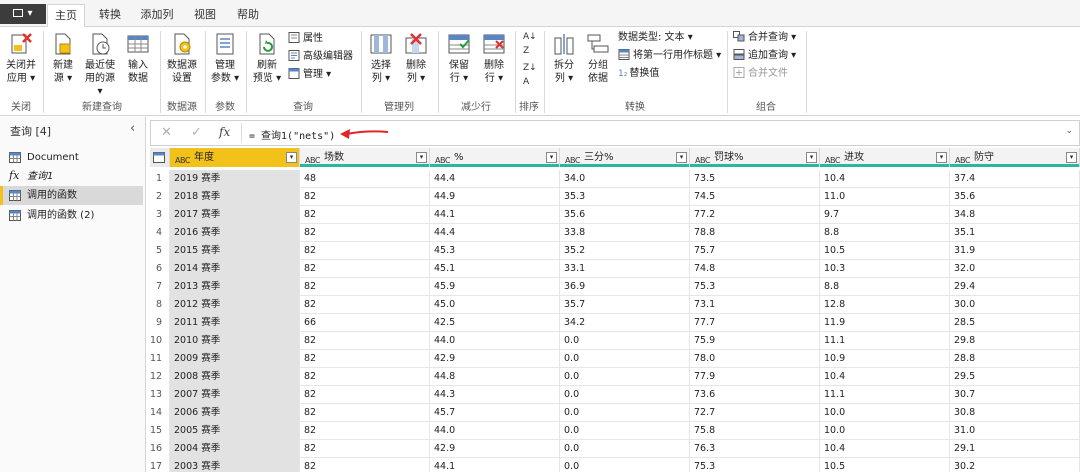 Image resolution: width=1080 pixels, height=472 pixels. Describe the element at coordinates (755, 377) in the screenshot. I see `table-cell: 77.9` at that location.